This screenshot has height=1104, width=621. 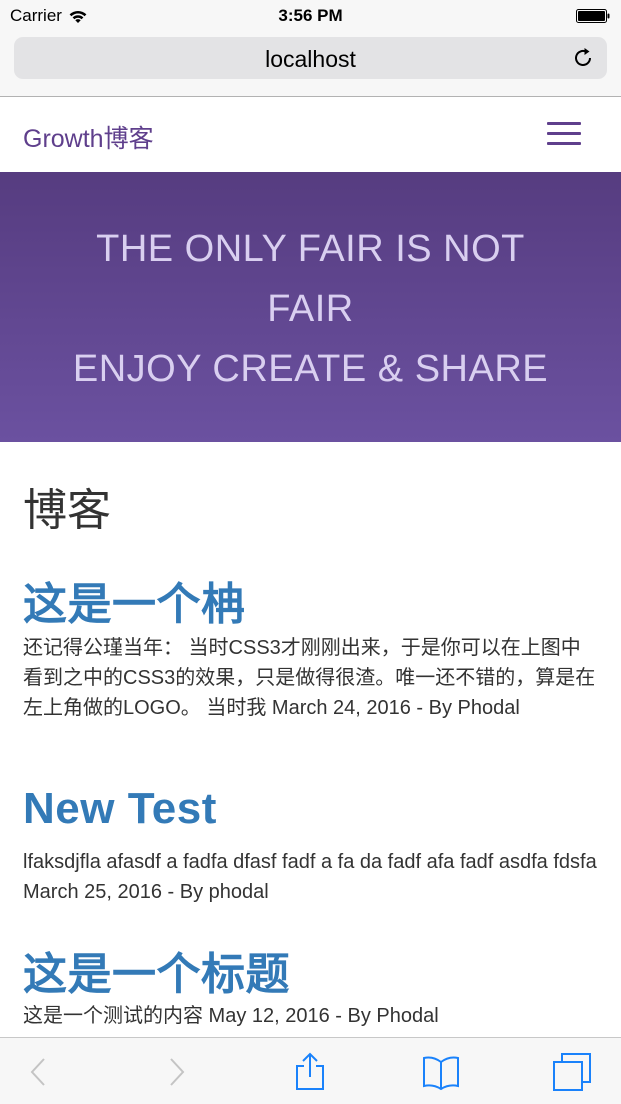 I want to click on chevron-right-icon, so click(x=177, y=1072).